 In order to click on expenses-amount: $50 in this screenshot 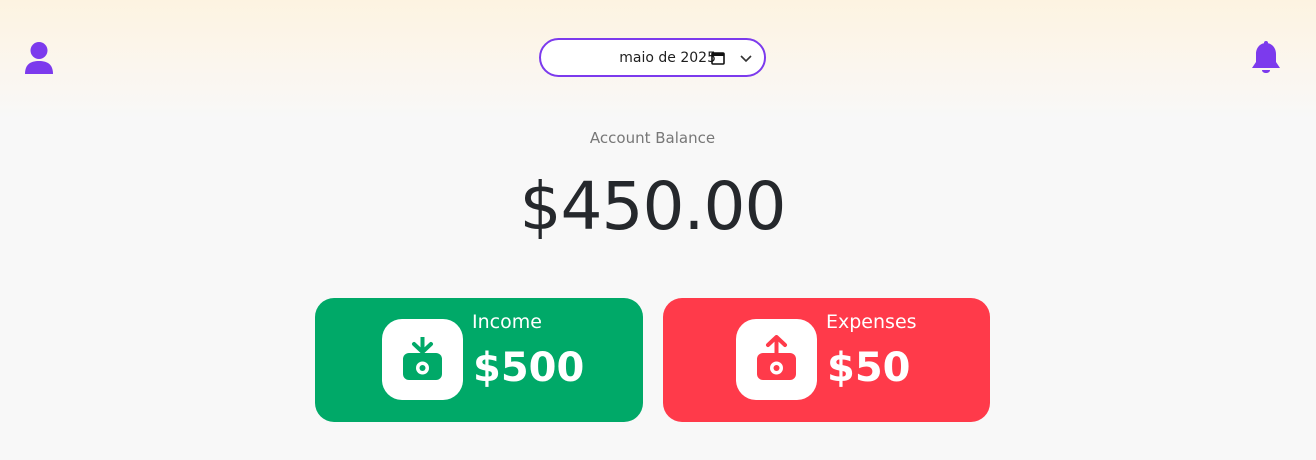, I will do `click(869, 368)`.